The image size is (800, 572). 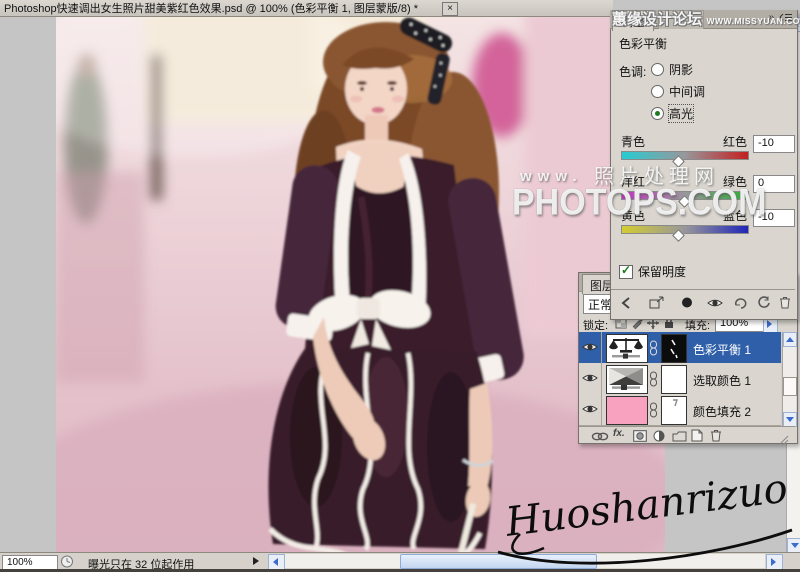 I want to click on arrow-left-icon, so click(x=275, y=562).